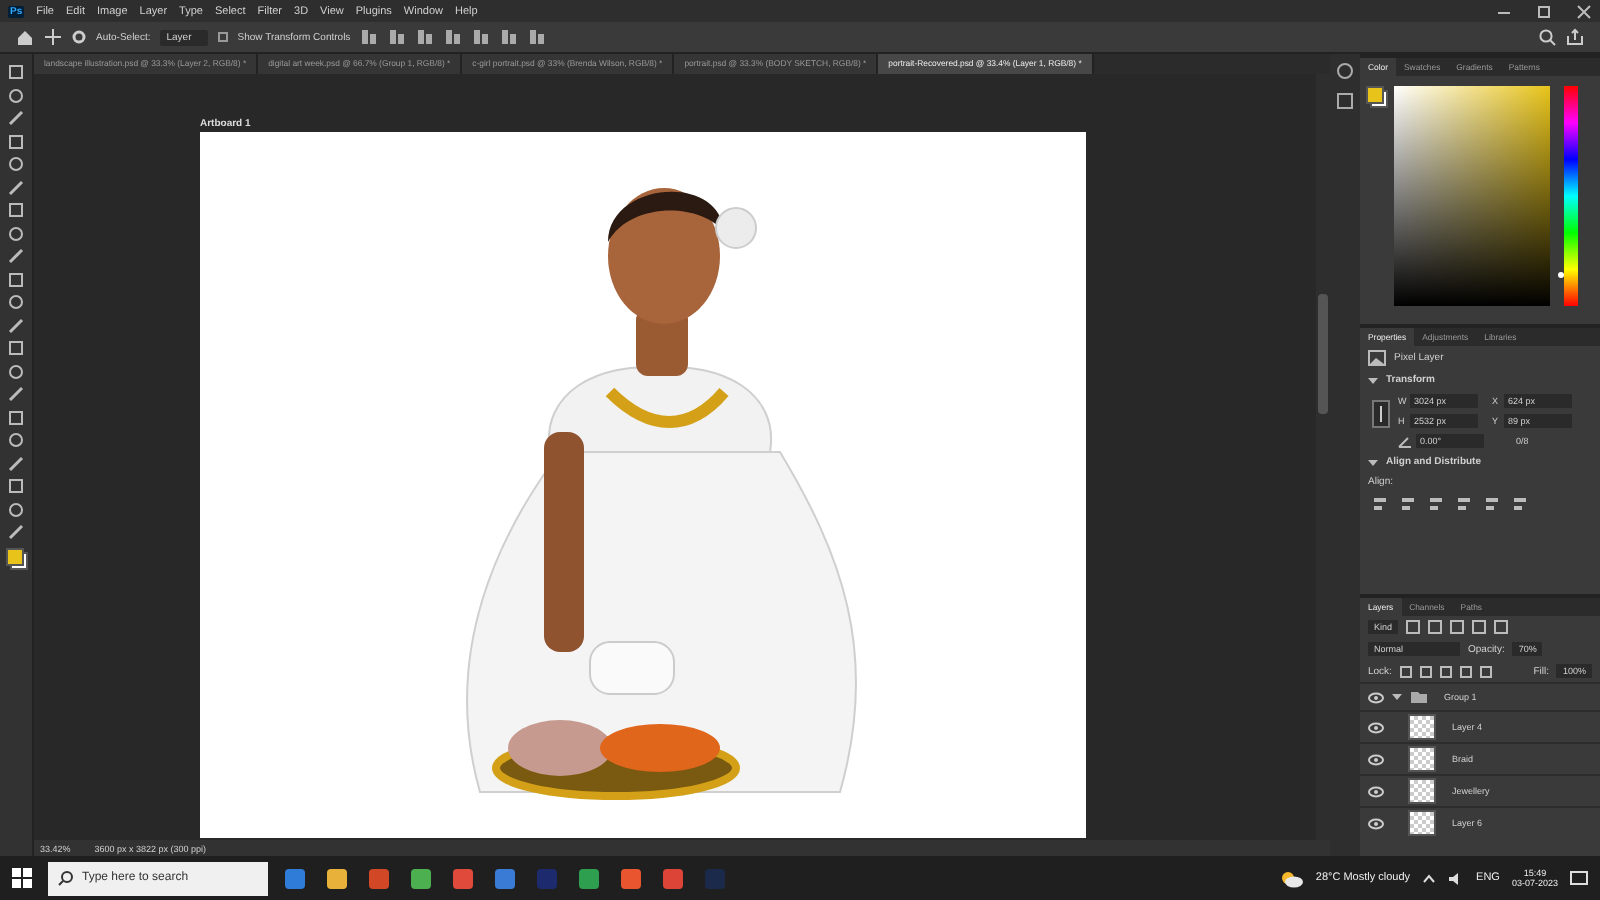 The width and height of the screenshot is (1600, 900). I want to click on cloud-icon, so click(1291, 878).